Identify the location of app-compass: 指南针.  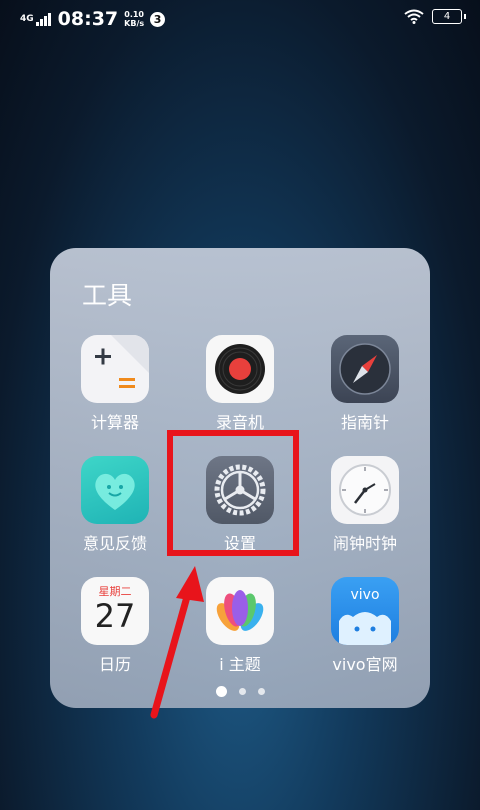
(365, 384).